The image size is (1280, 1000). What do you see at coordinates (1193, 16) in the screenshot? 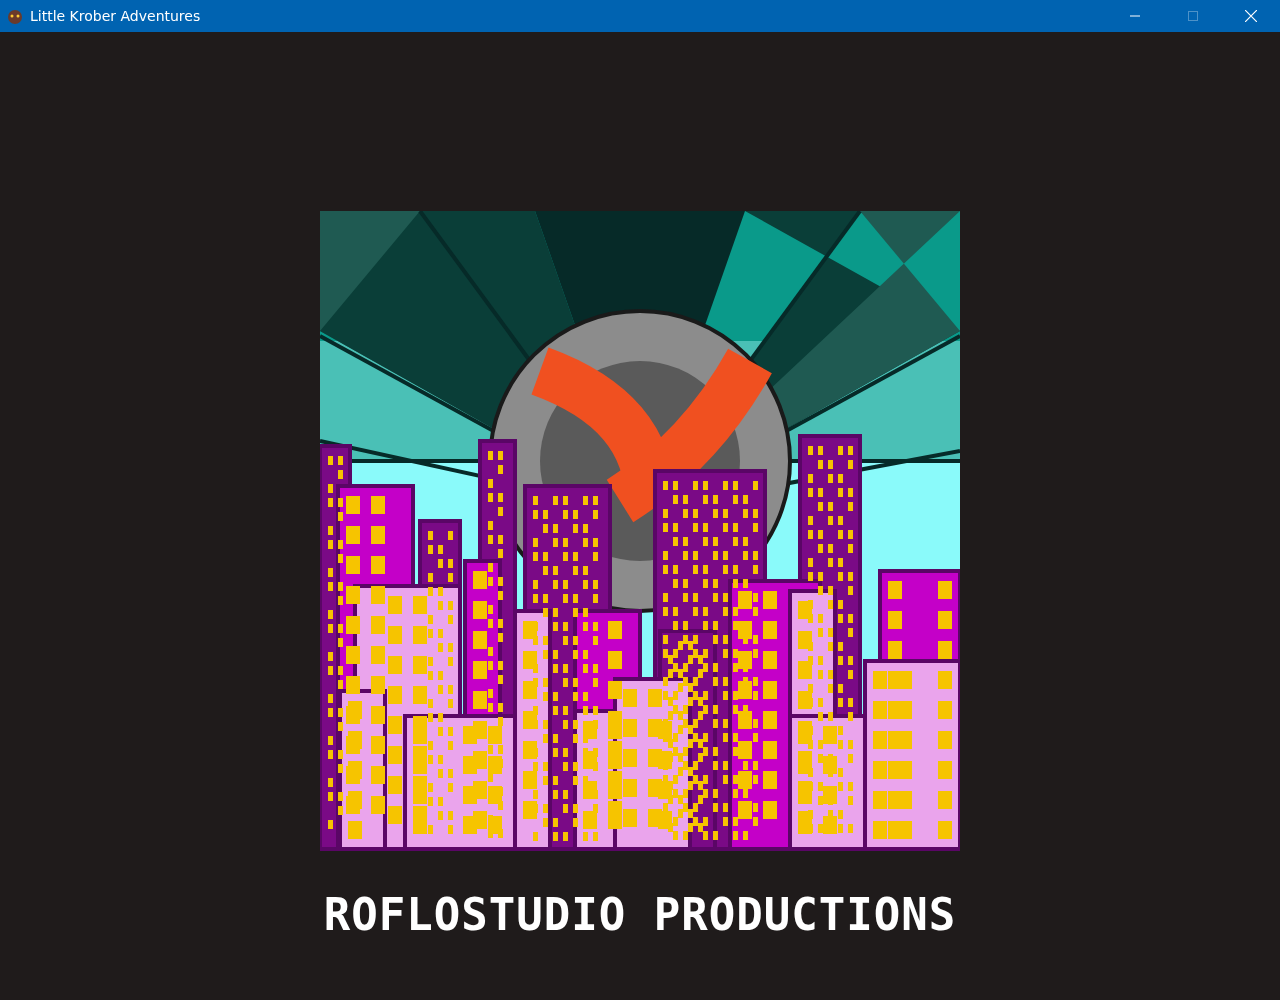
I see `maximize-icon` at bounding box center [1193, 16].